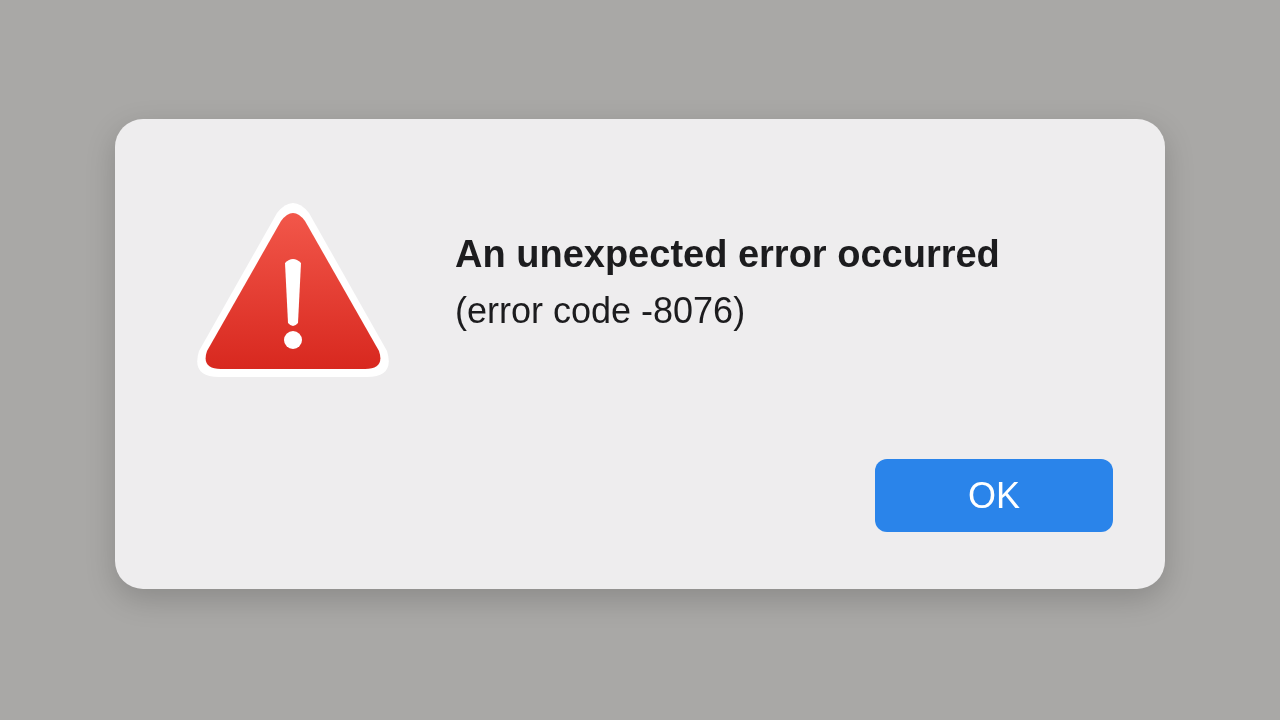 Image resolution: width=1280 pixels, height=720 pixels. What do you see at coordinates (994, 495) in the screenshot?
I see `ok-button: OK` at bounding box center [994, 495].